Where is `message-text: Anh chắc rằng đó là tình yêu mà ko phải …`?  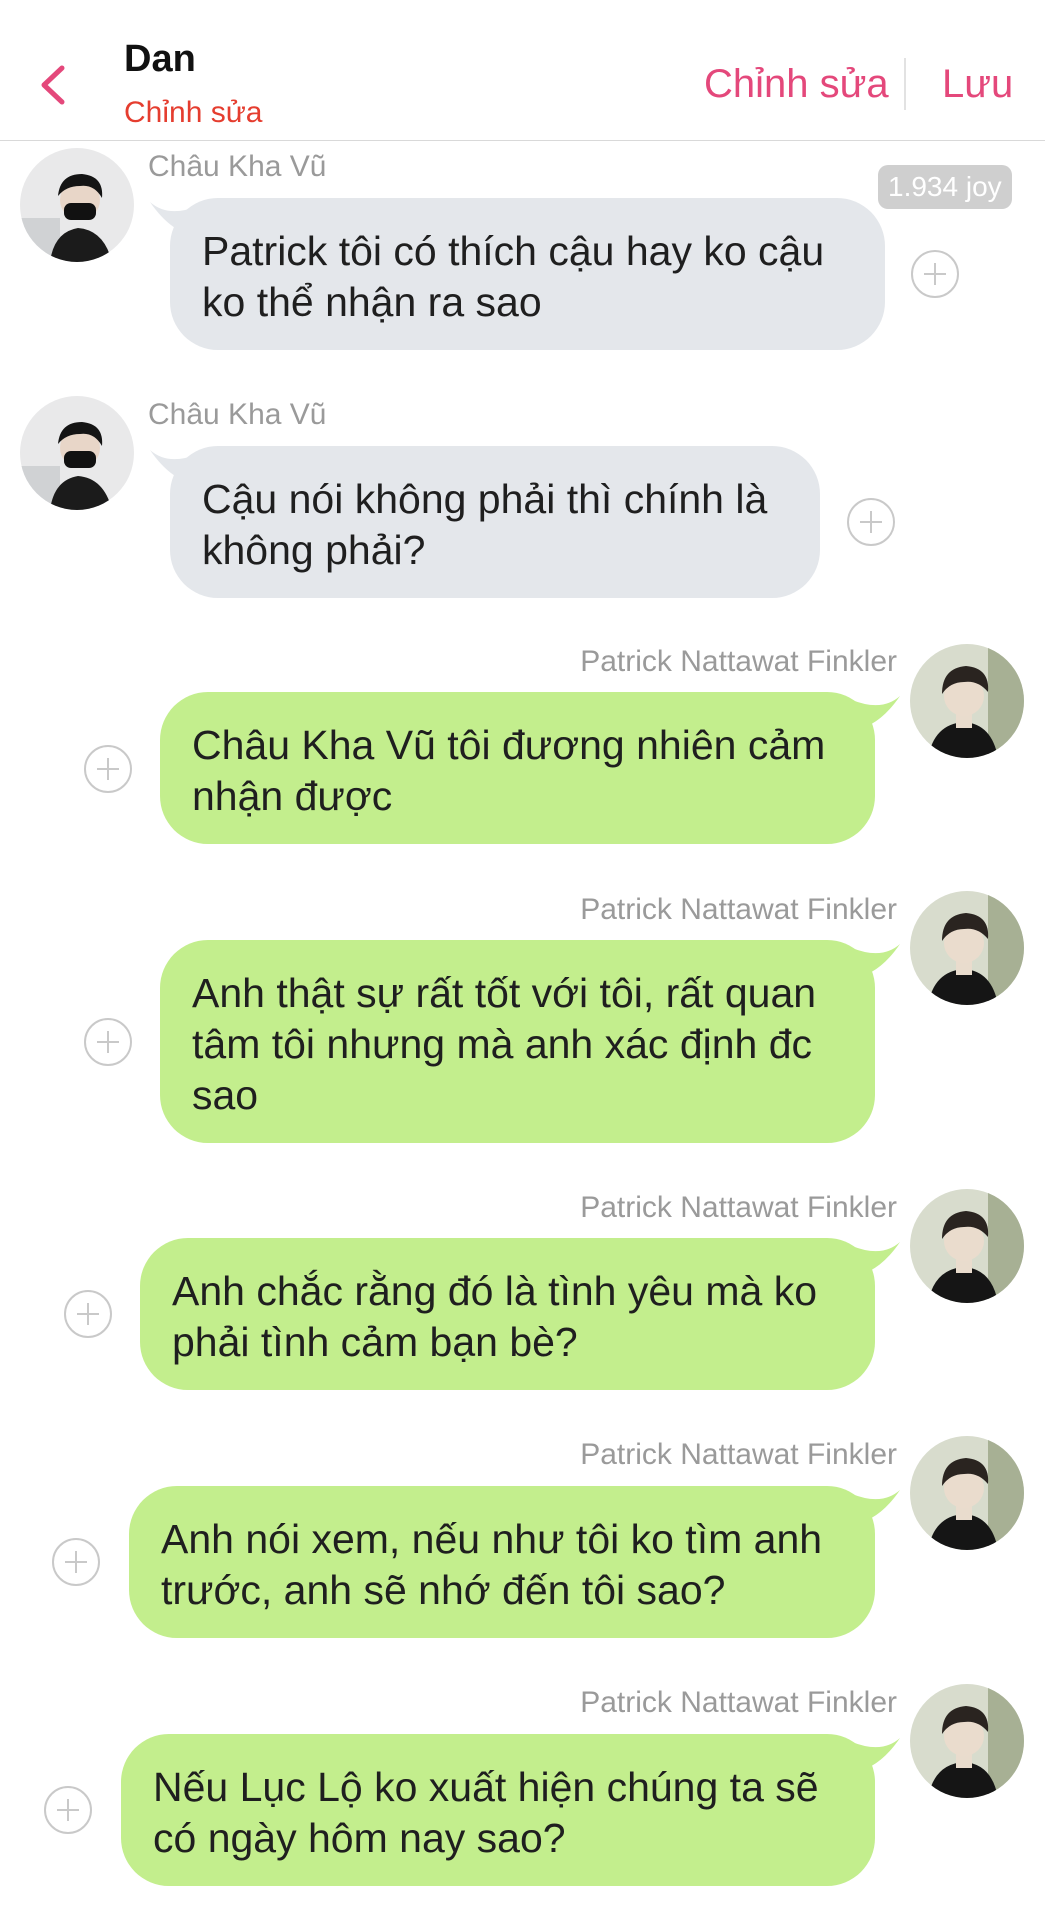
message-text: Anh chắc rằng đó là tình yêu mà ko phải … is located at coordinates (495, 1316).